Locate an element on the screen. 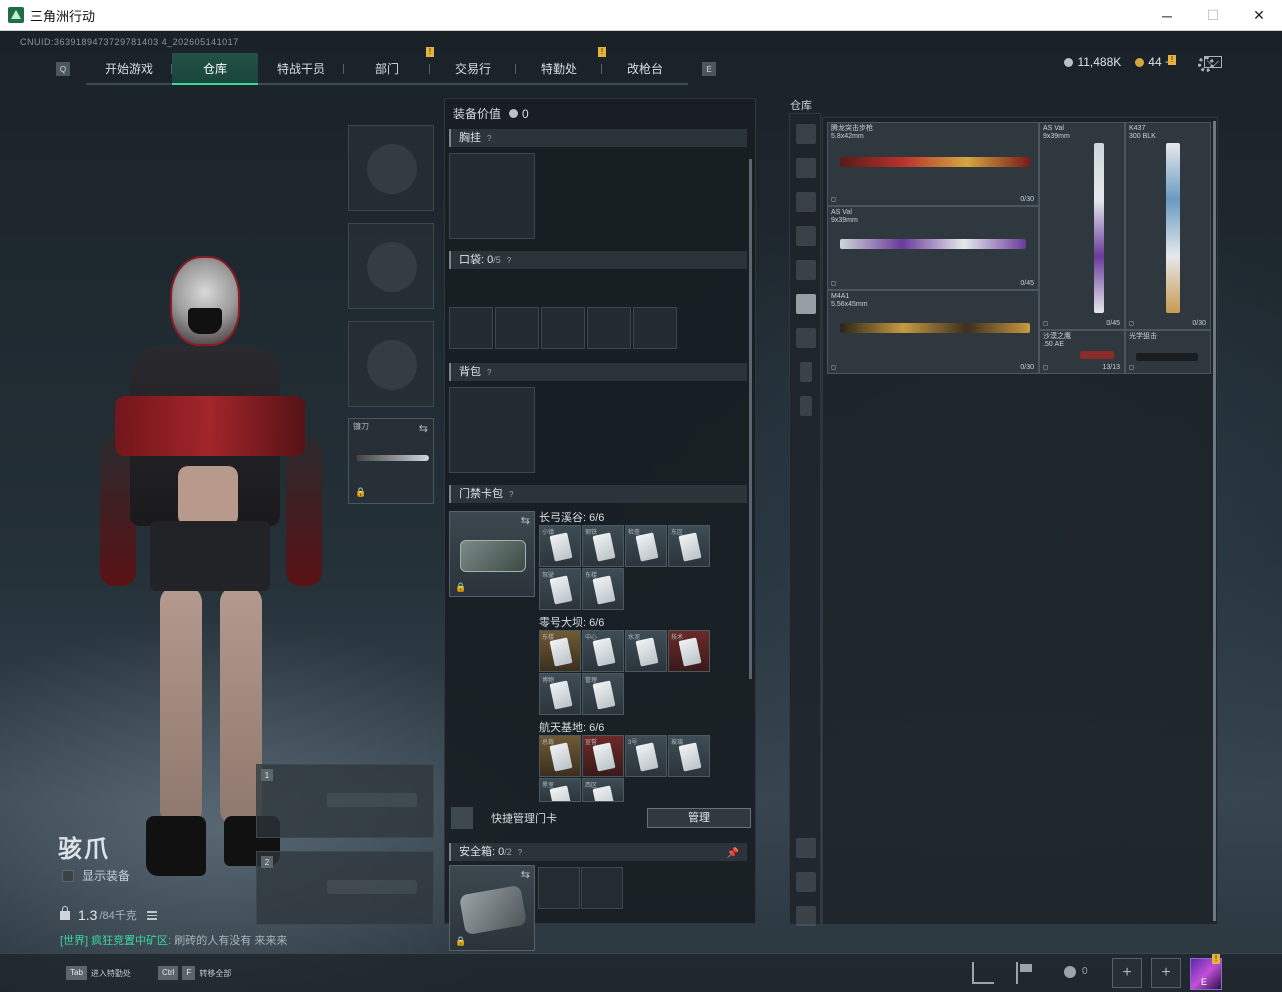 The image size is (1282, 992). helmet-slot is located at coordinates (391, 168).